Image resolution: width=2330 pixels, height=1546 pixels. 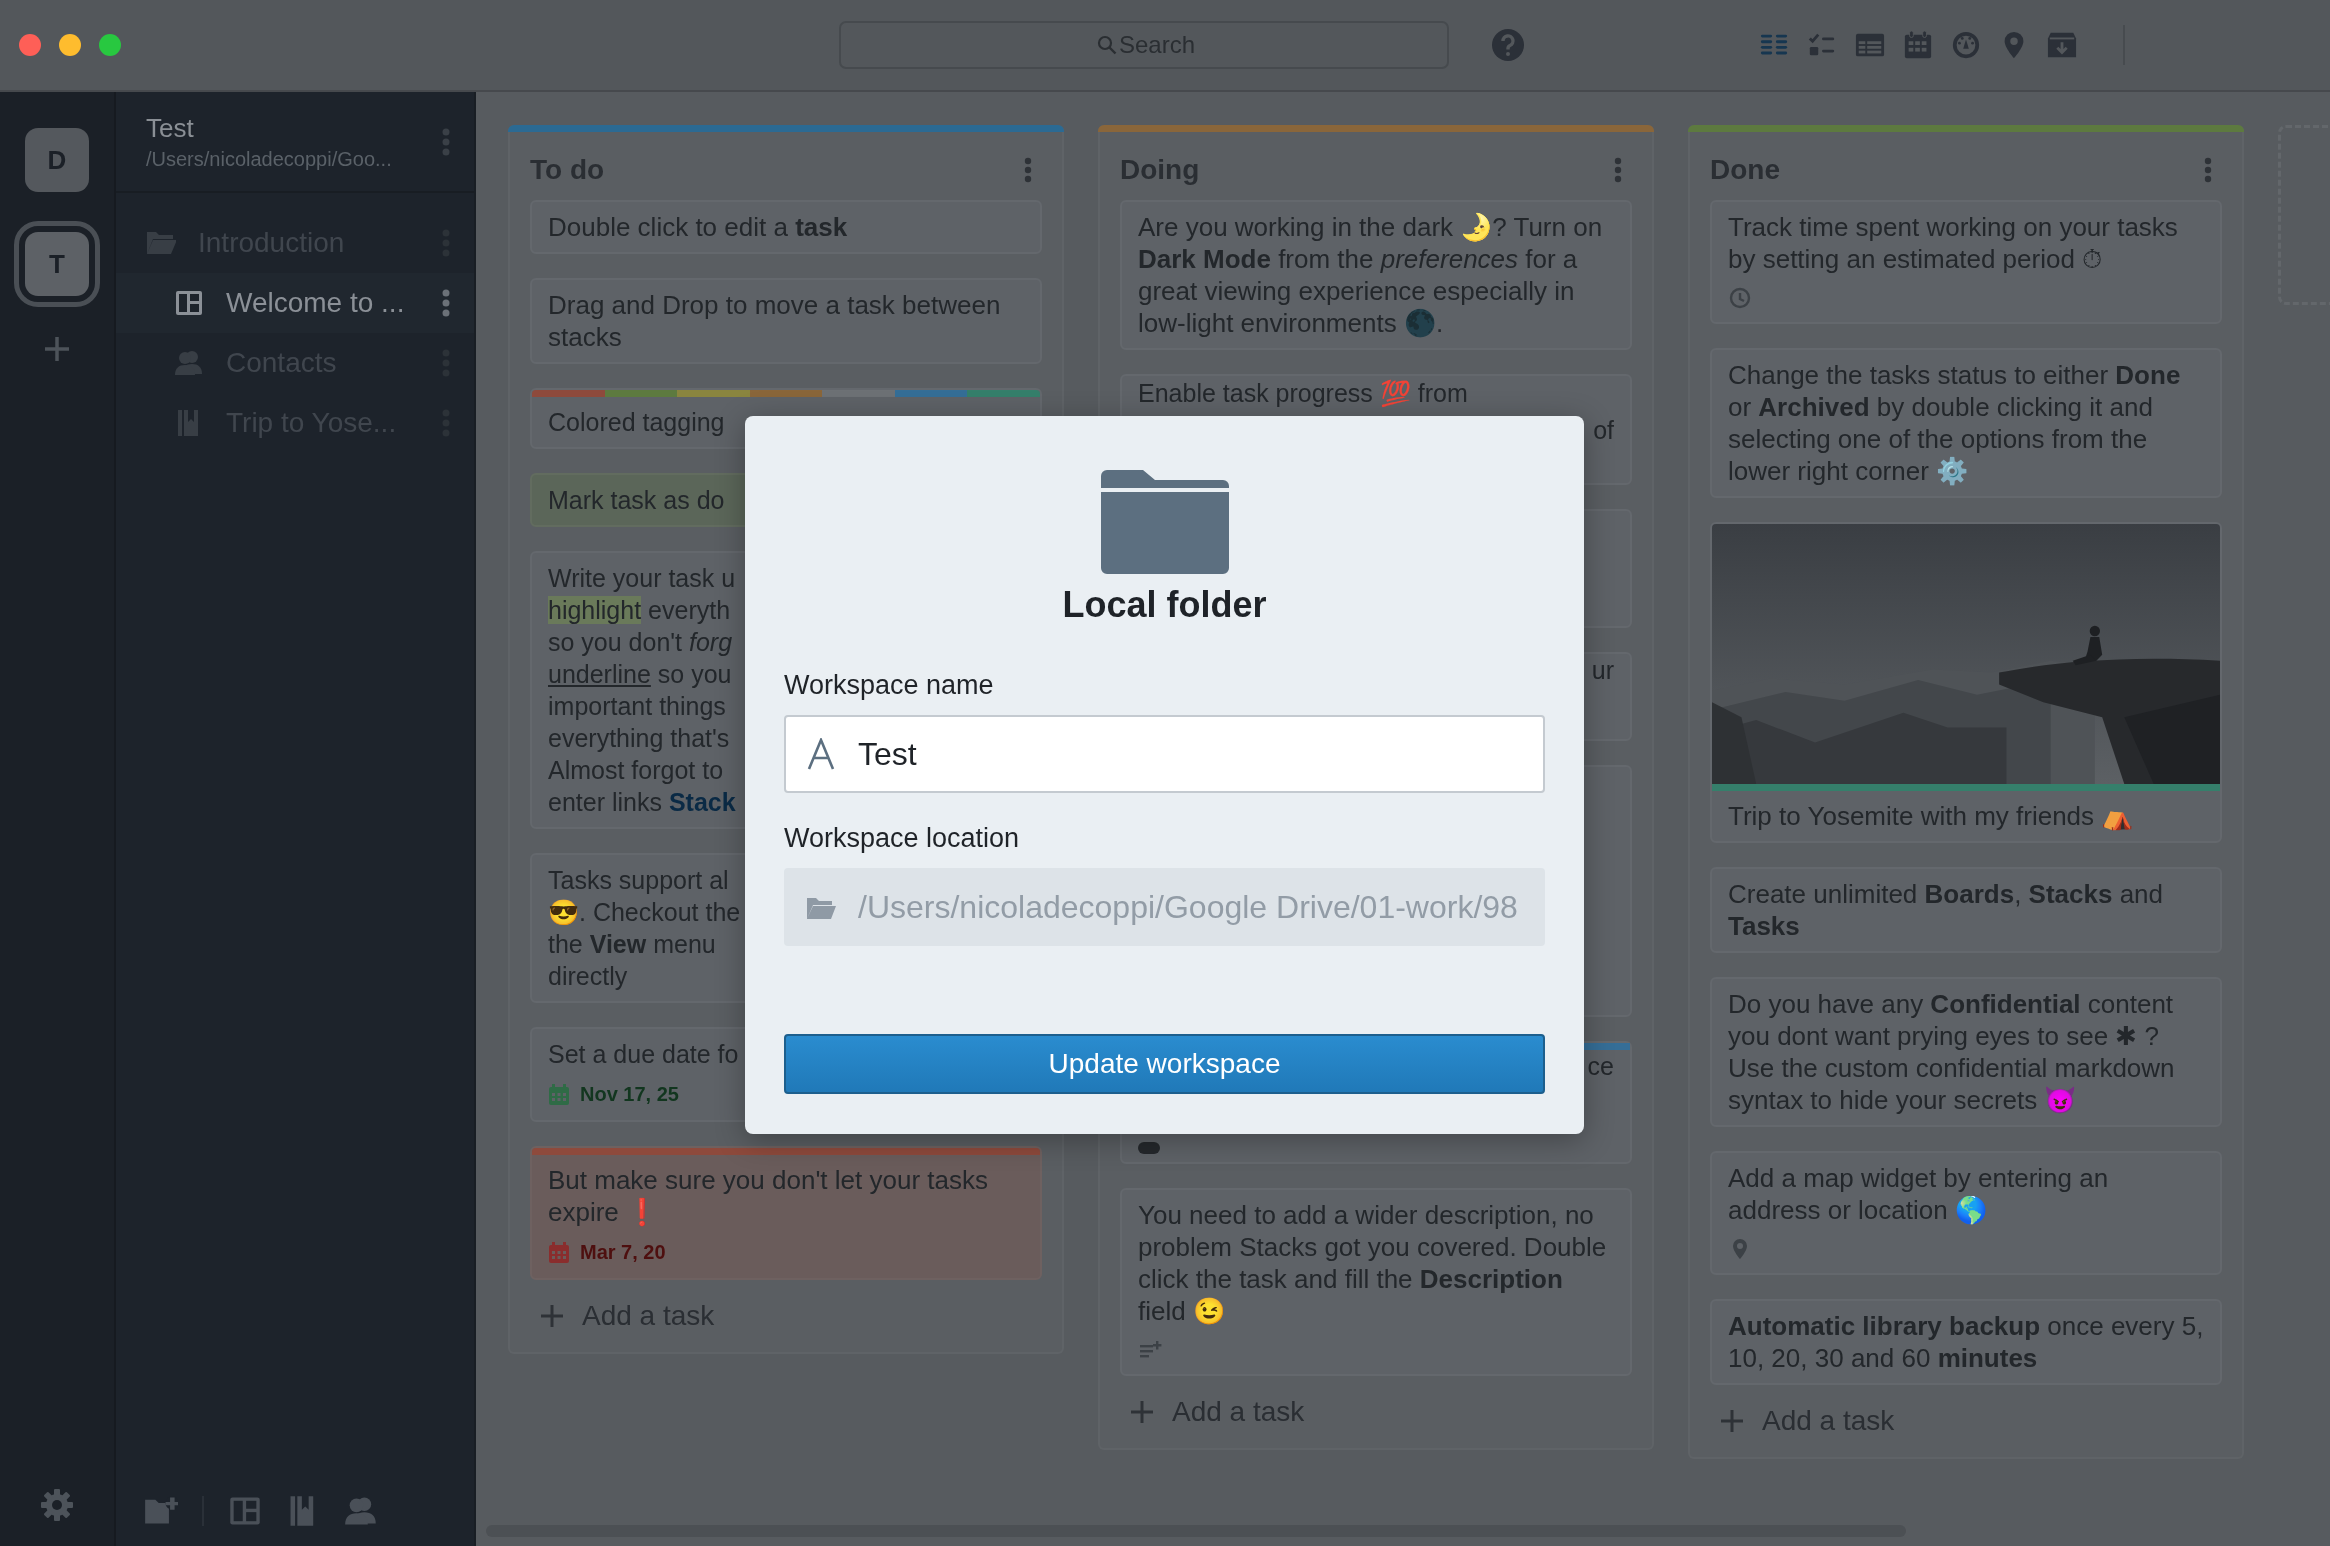 I want to click on contacts-icon, so click(x=189, y=363).